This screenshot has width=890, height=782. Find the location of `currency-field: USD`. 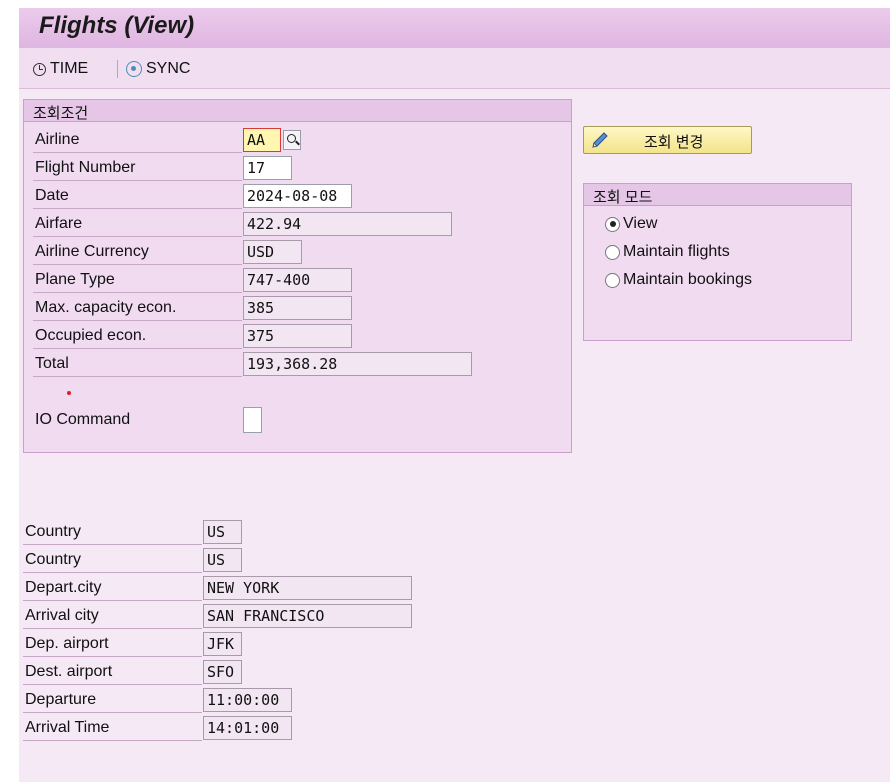

currency-field: USD is located at coordinates (272, 252).